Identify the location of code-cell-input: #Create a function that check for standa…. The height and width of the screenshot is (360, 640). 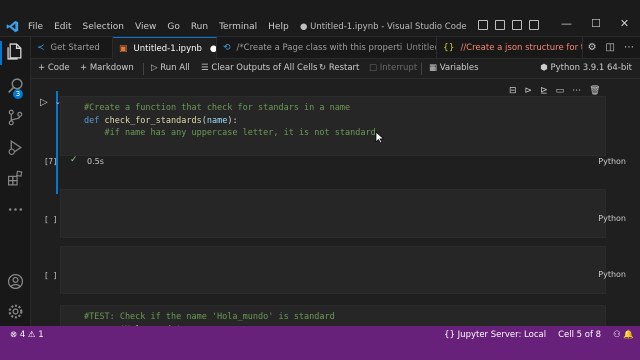
(333, 126).